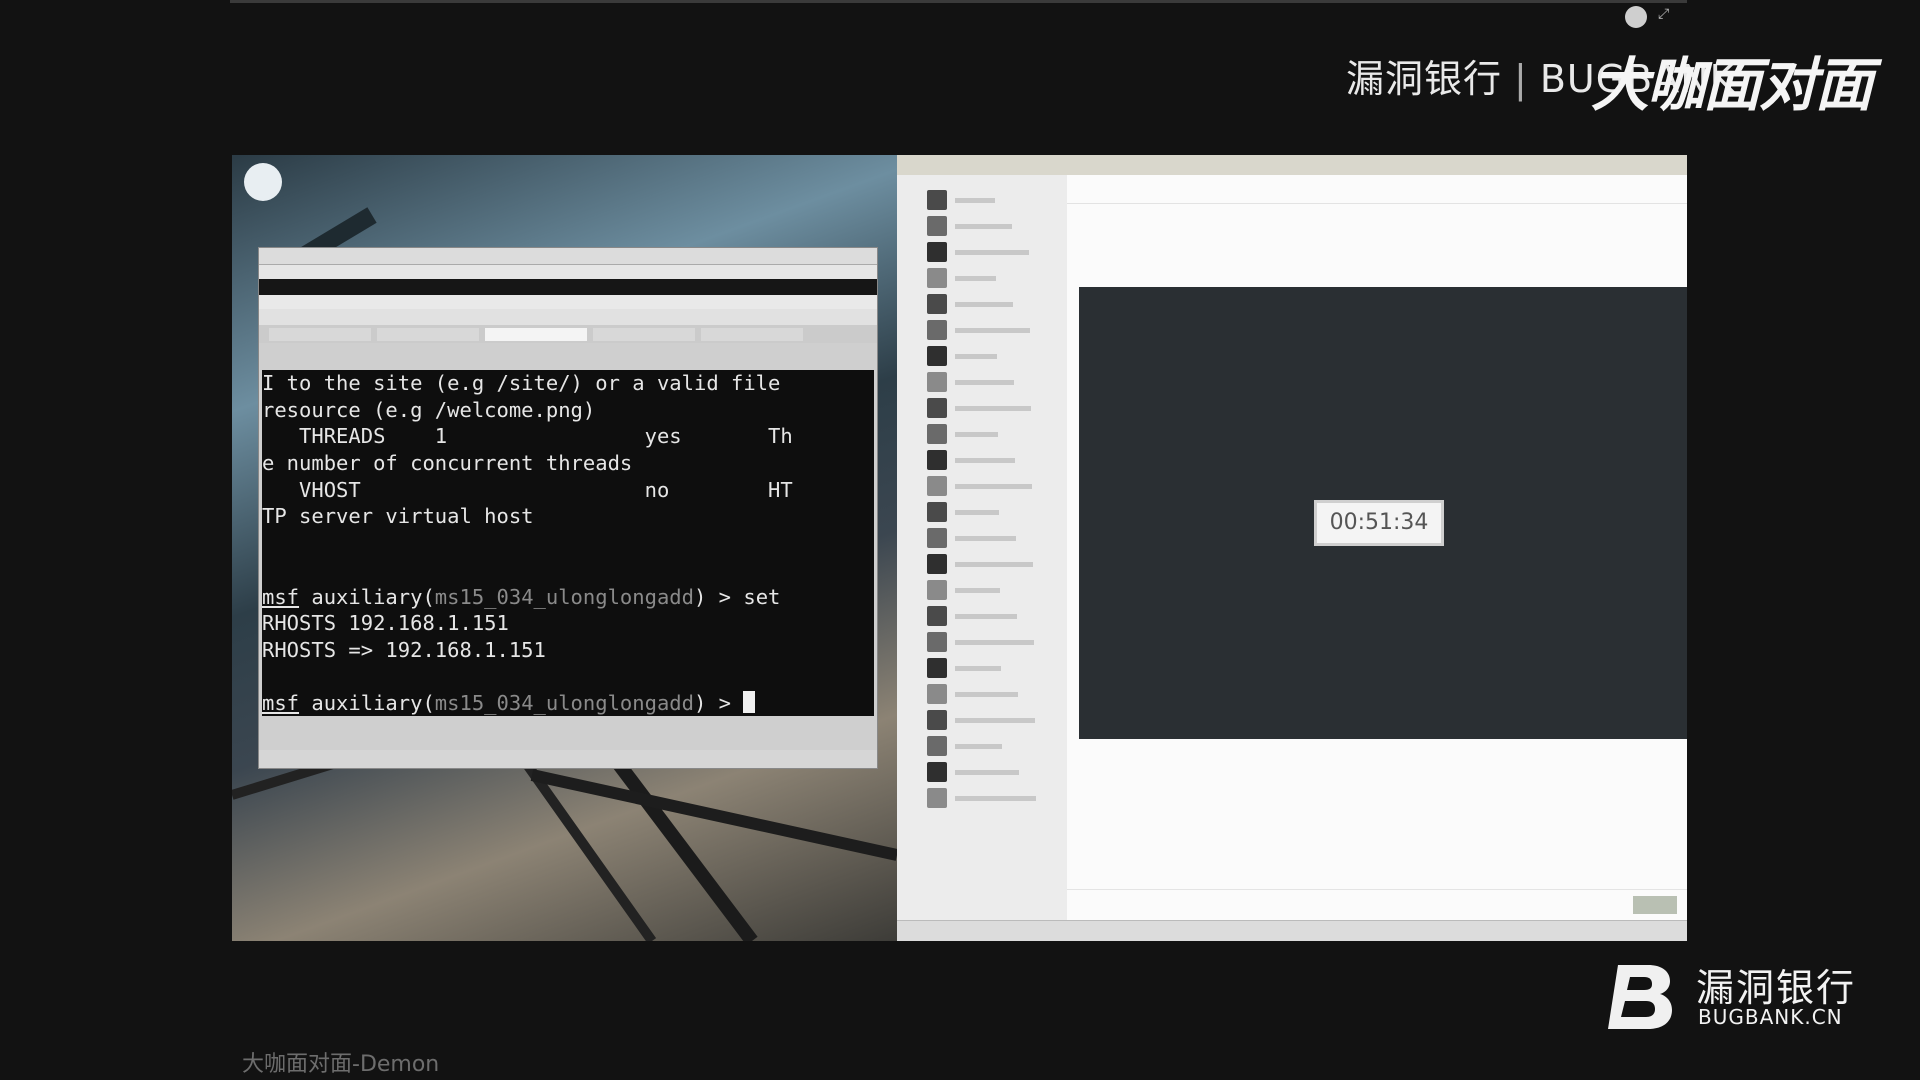  I want to click on video-player: 00:51:34, so click(1383, 513).